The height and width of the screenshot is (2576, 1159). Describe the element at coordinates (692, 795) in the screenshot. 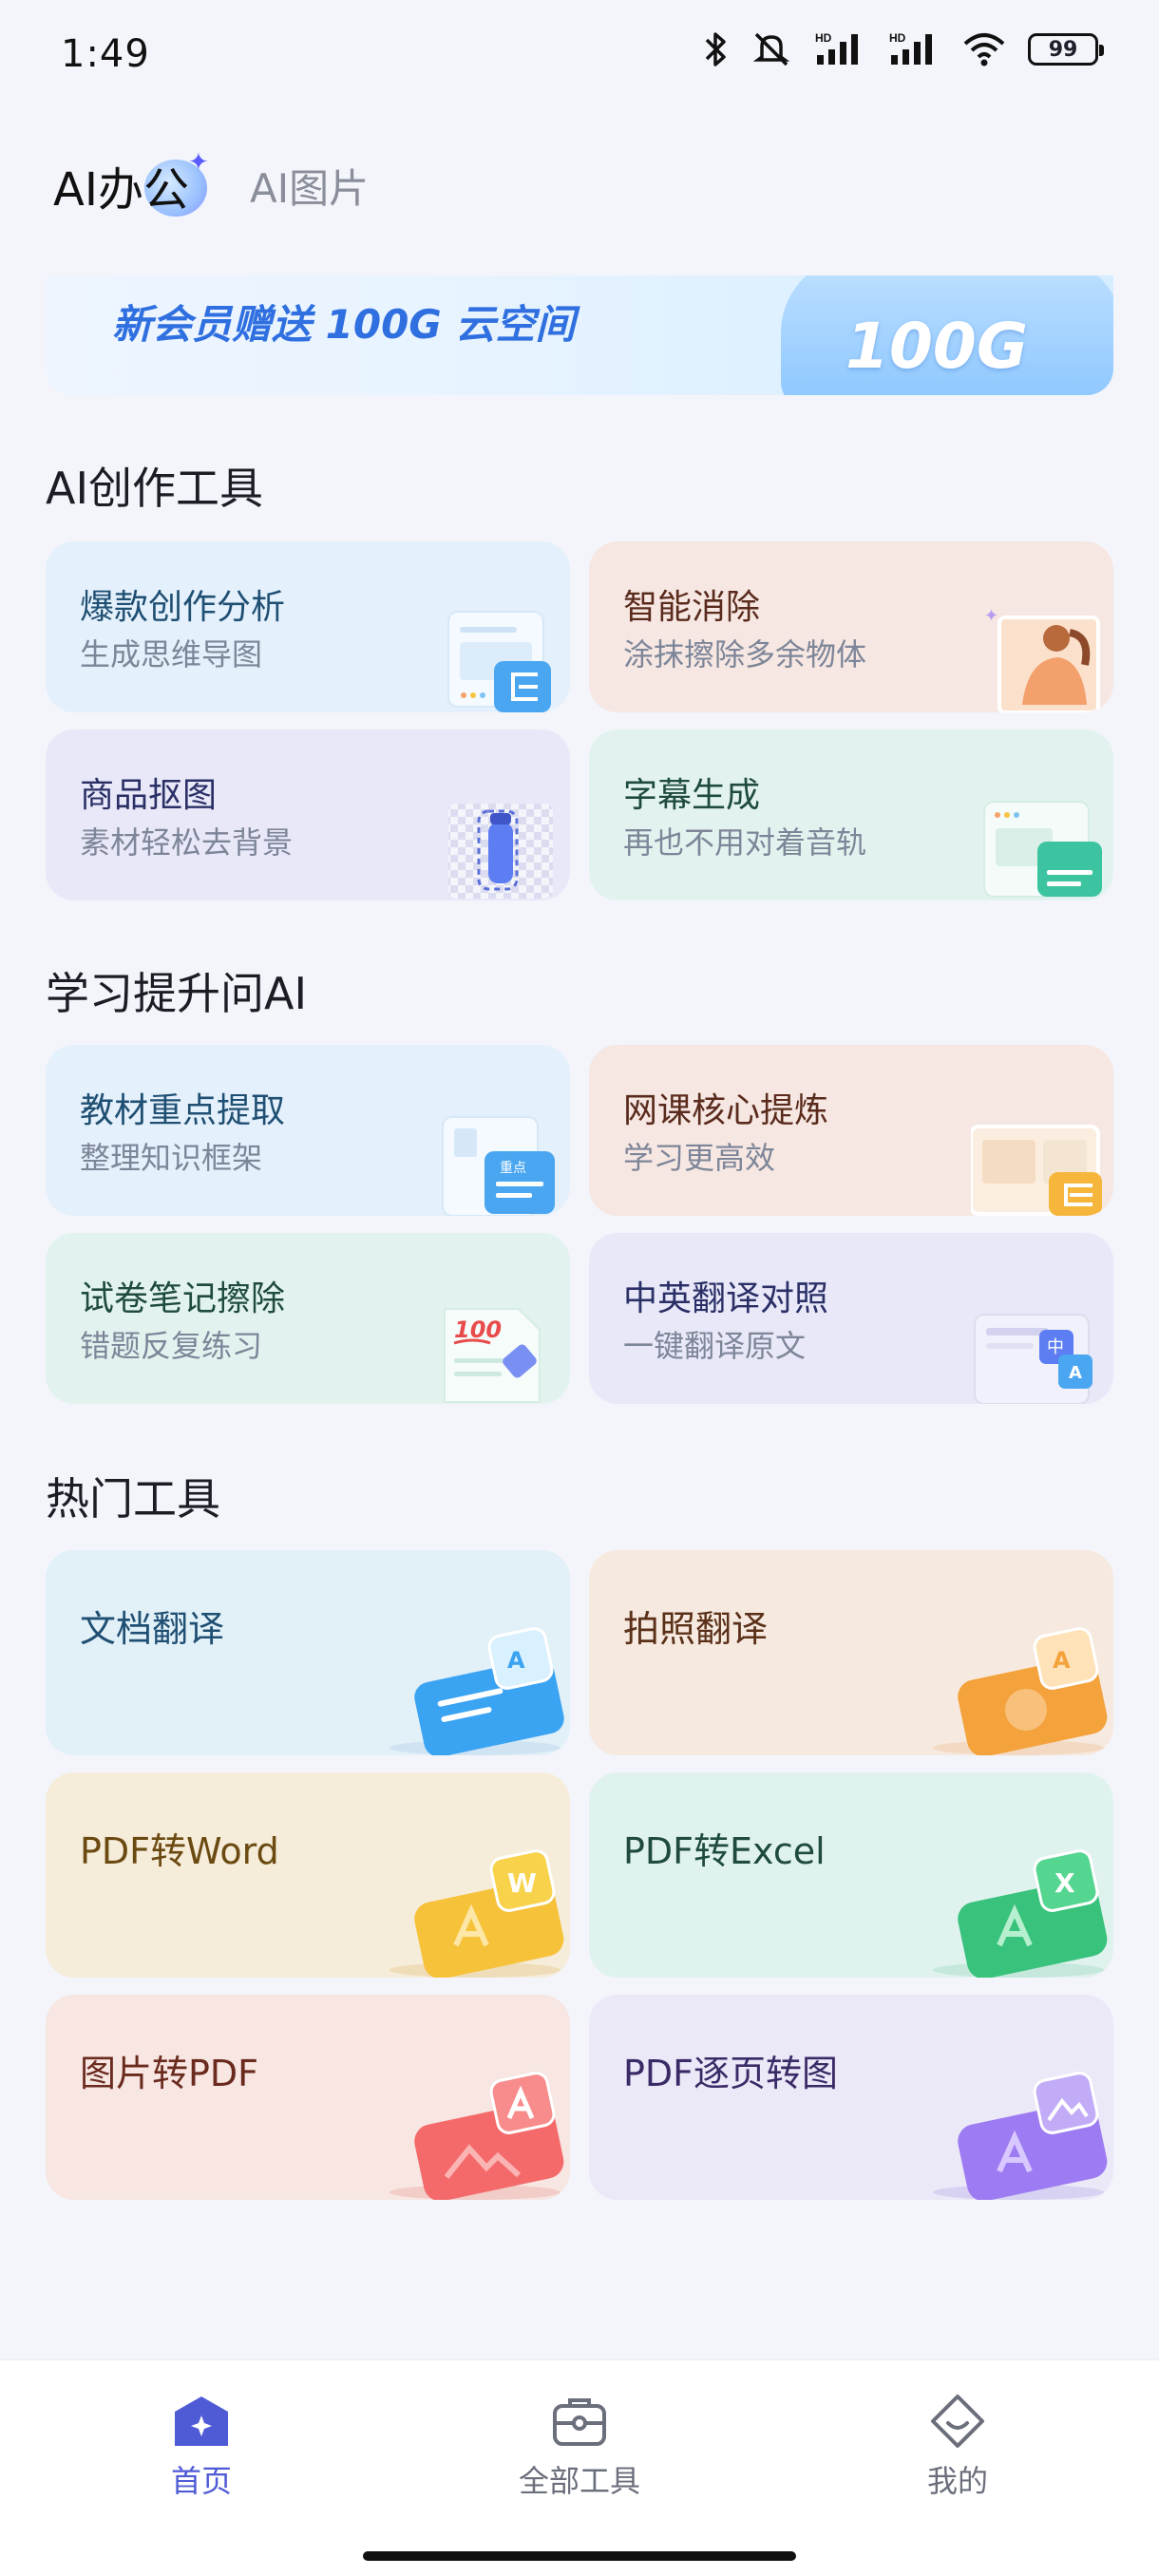

I see `card-title: 字幕生成` at that location.